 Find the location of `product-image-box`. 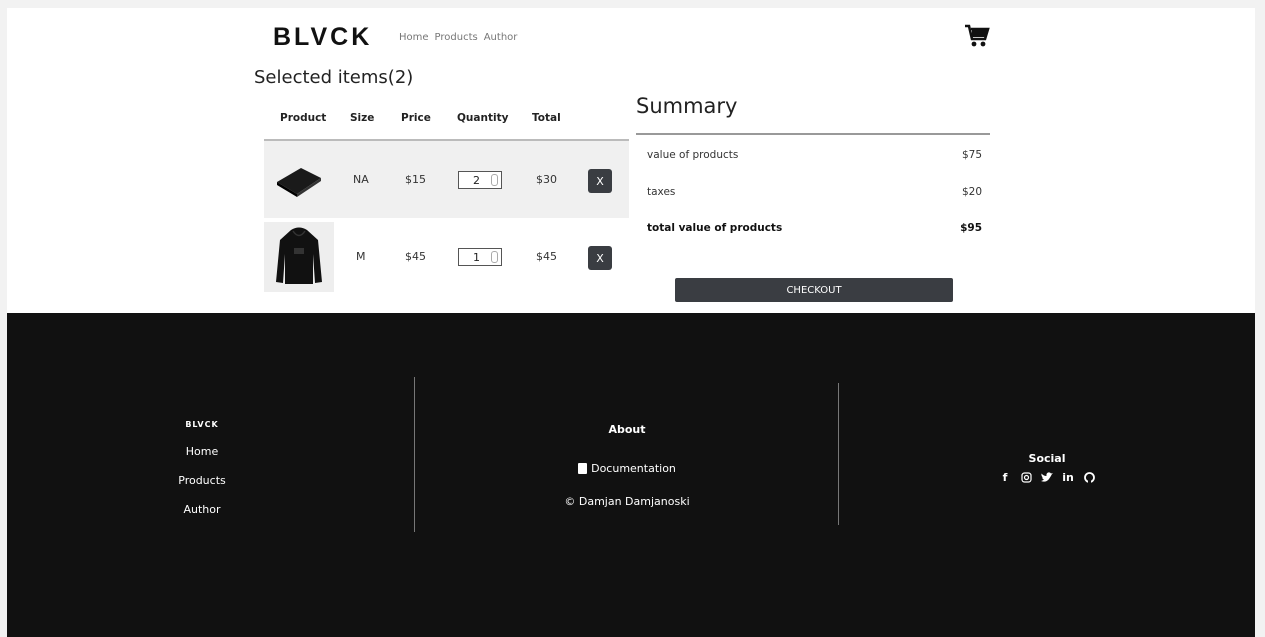

product-image-box is located at coordinates (299, 180).